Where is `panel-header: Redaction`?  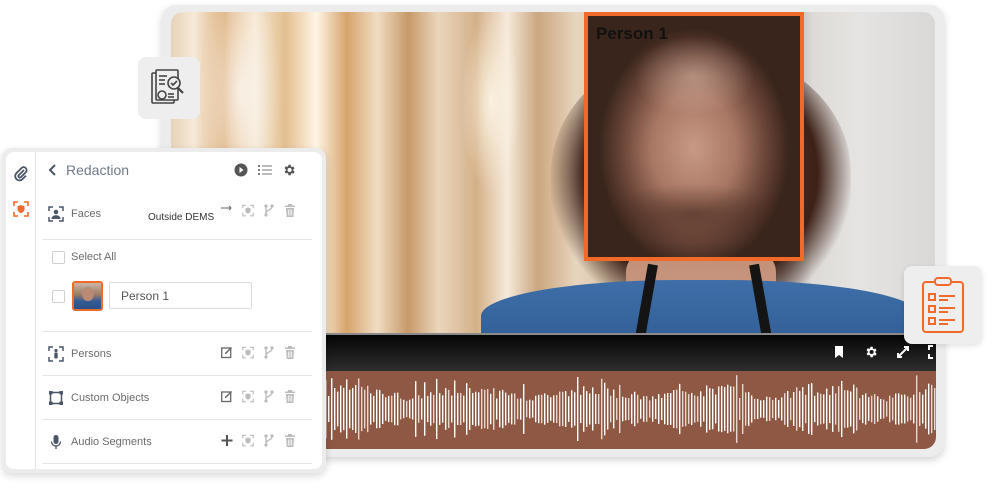 panel-header: Redaction is located at coordinates (177, 170).